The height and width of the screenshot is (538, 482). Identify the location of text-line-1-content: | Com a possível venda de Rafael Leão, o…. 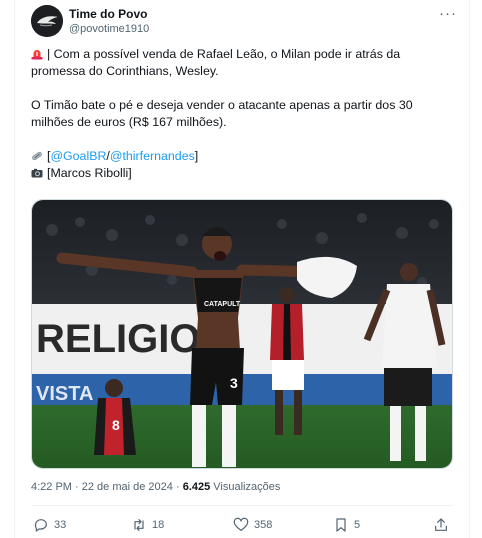
(224, 54).